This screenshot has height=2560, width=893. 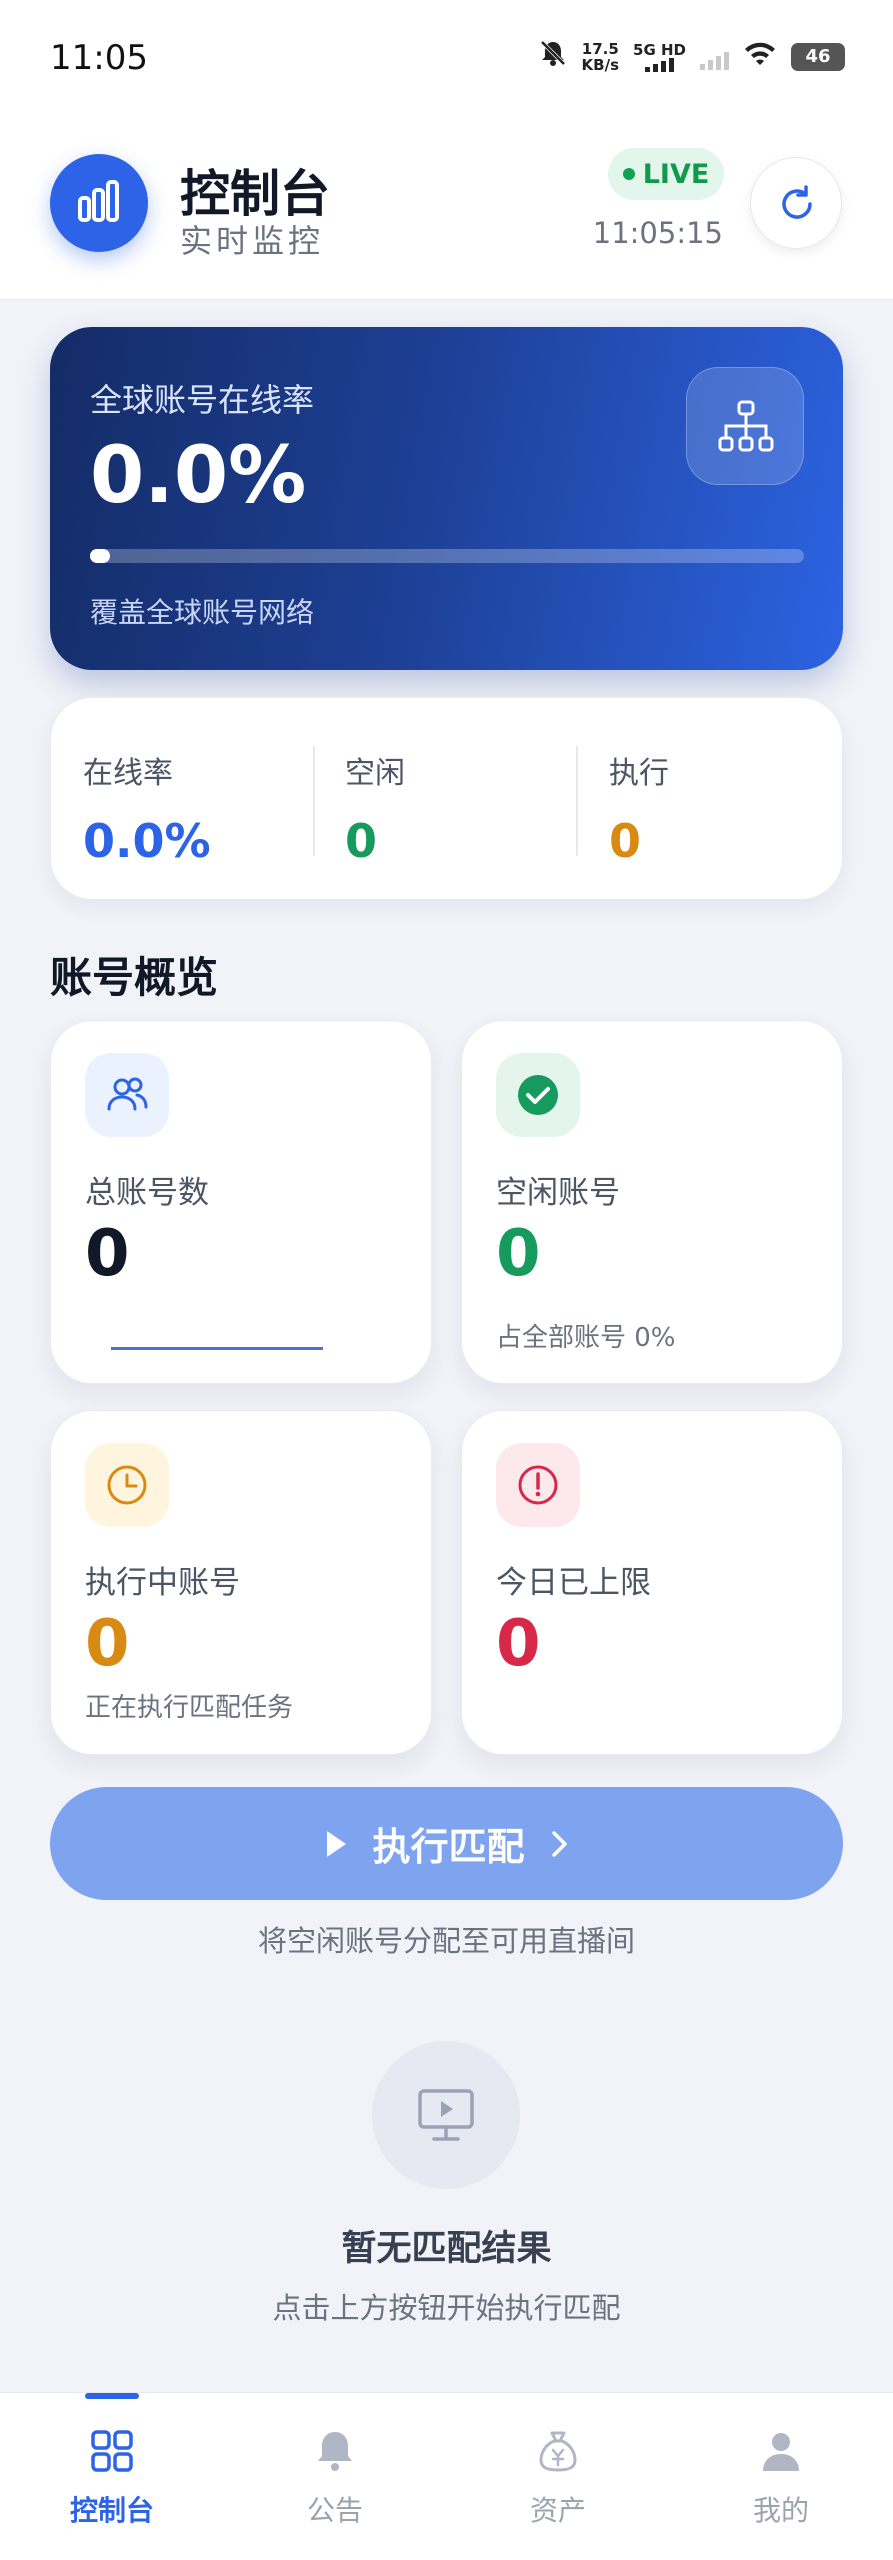 I want to click on bar-chart-icon, so click(x=98, y=201).